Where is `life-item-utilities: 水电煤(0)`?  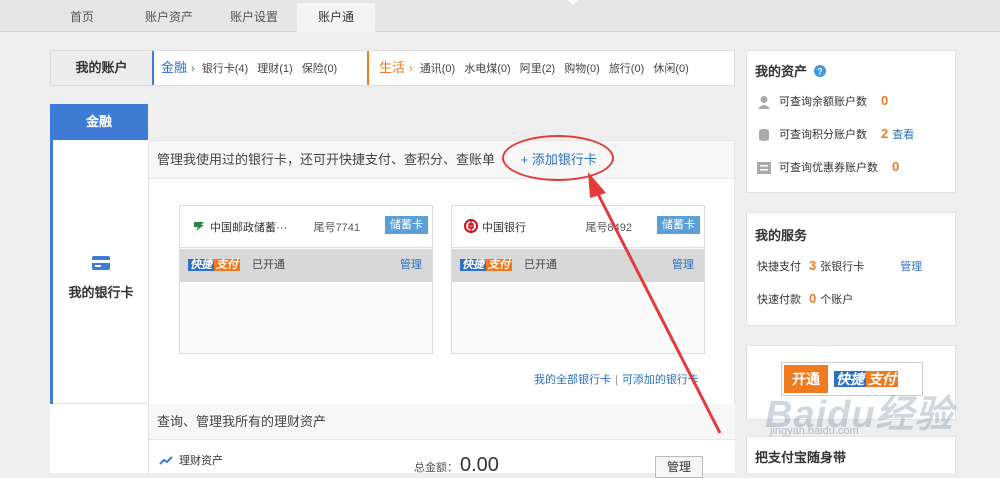
life-item-utilities: 水电煤(0) is located at coordinates (487, 69).